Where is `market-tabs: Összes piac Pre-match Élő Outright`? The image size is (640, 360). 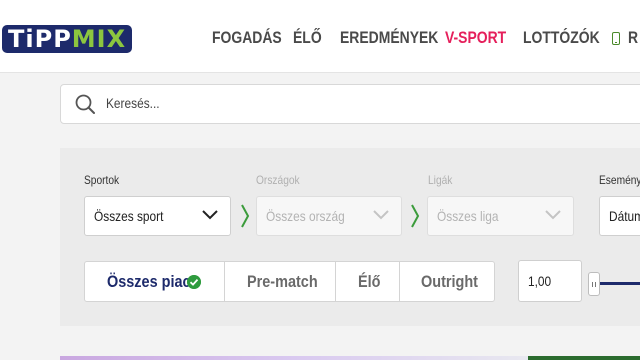
market-tabs: Összes piac Pre-match Élő Outright is located at coordinates (289, 281).